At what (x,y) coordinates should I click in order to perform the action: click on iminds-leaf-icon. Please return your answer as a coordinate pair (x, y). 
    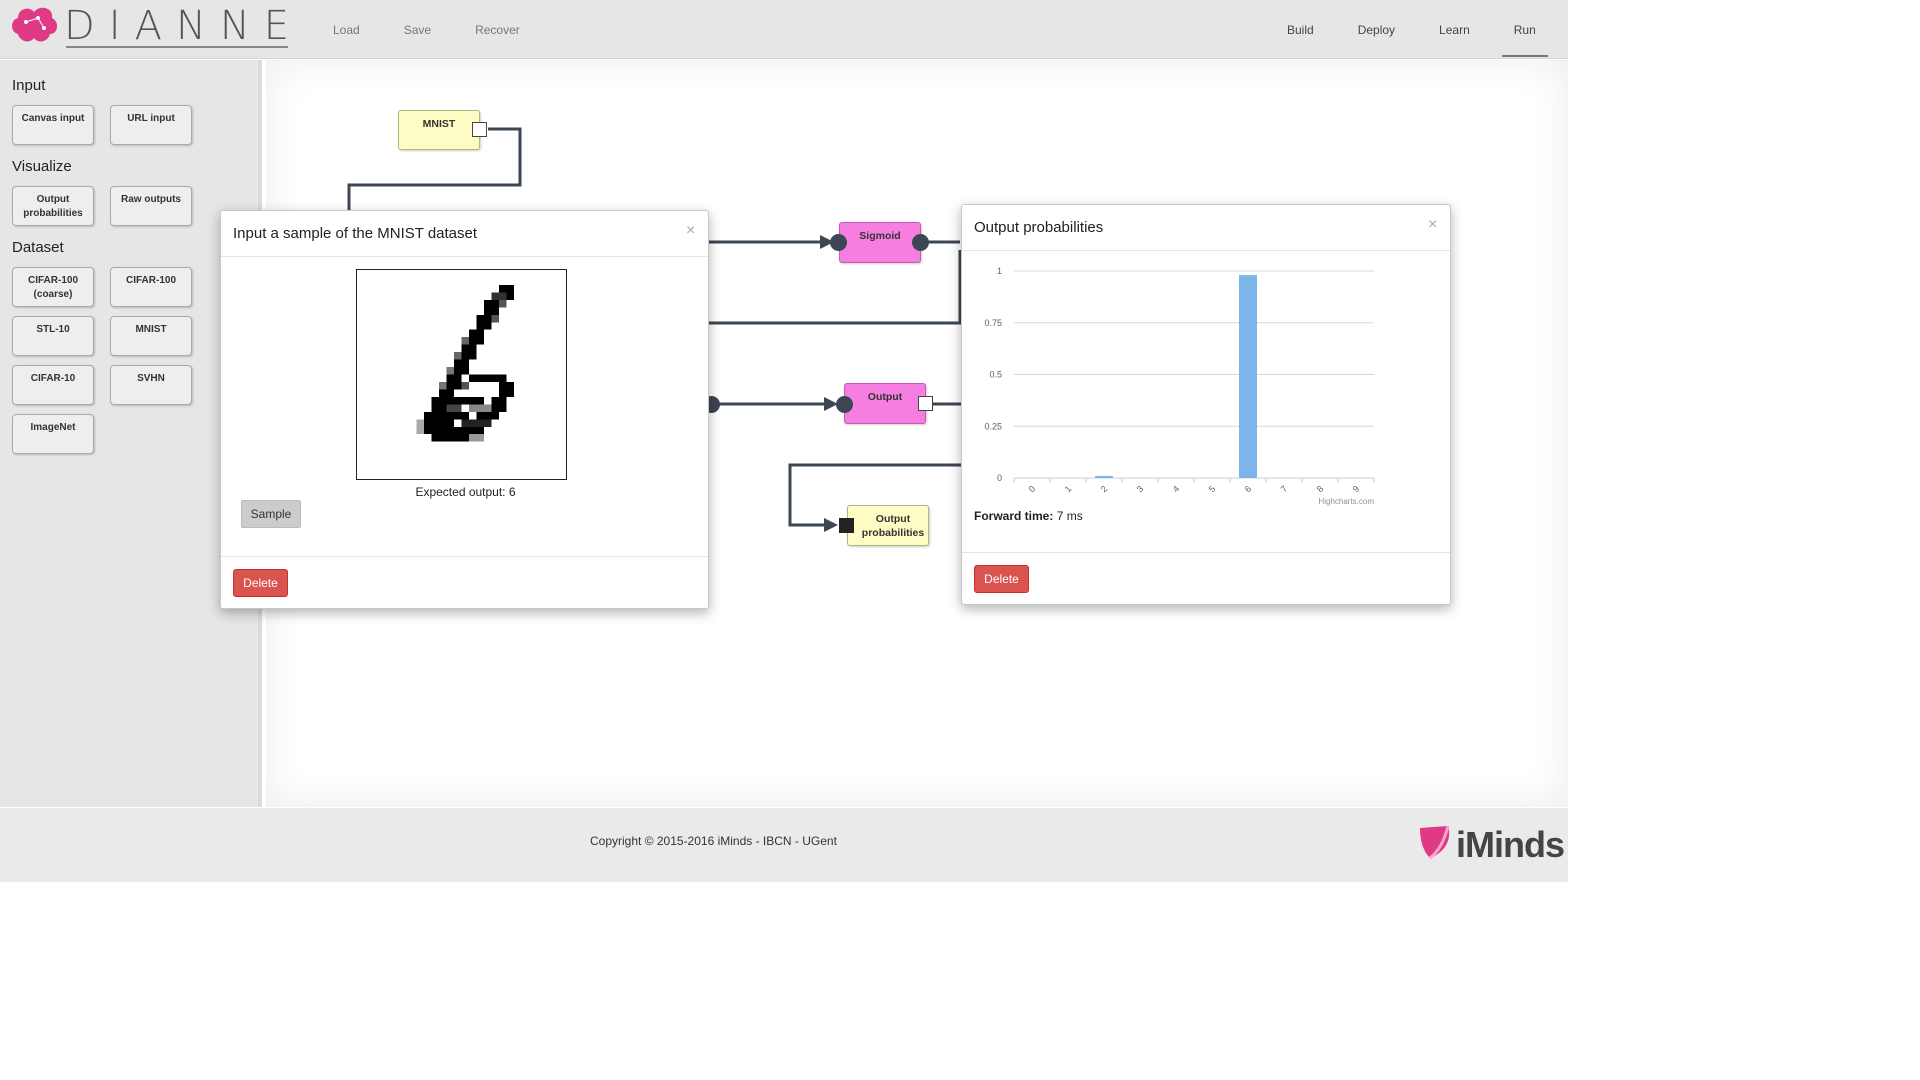
    Looking at the image, I should click on (1435, 842).